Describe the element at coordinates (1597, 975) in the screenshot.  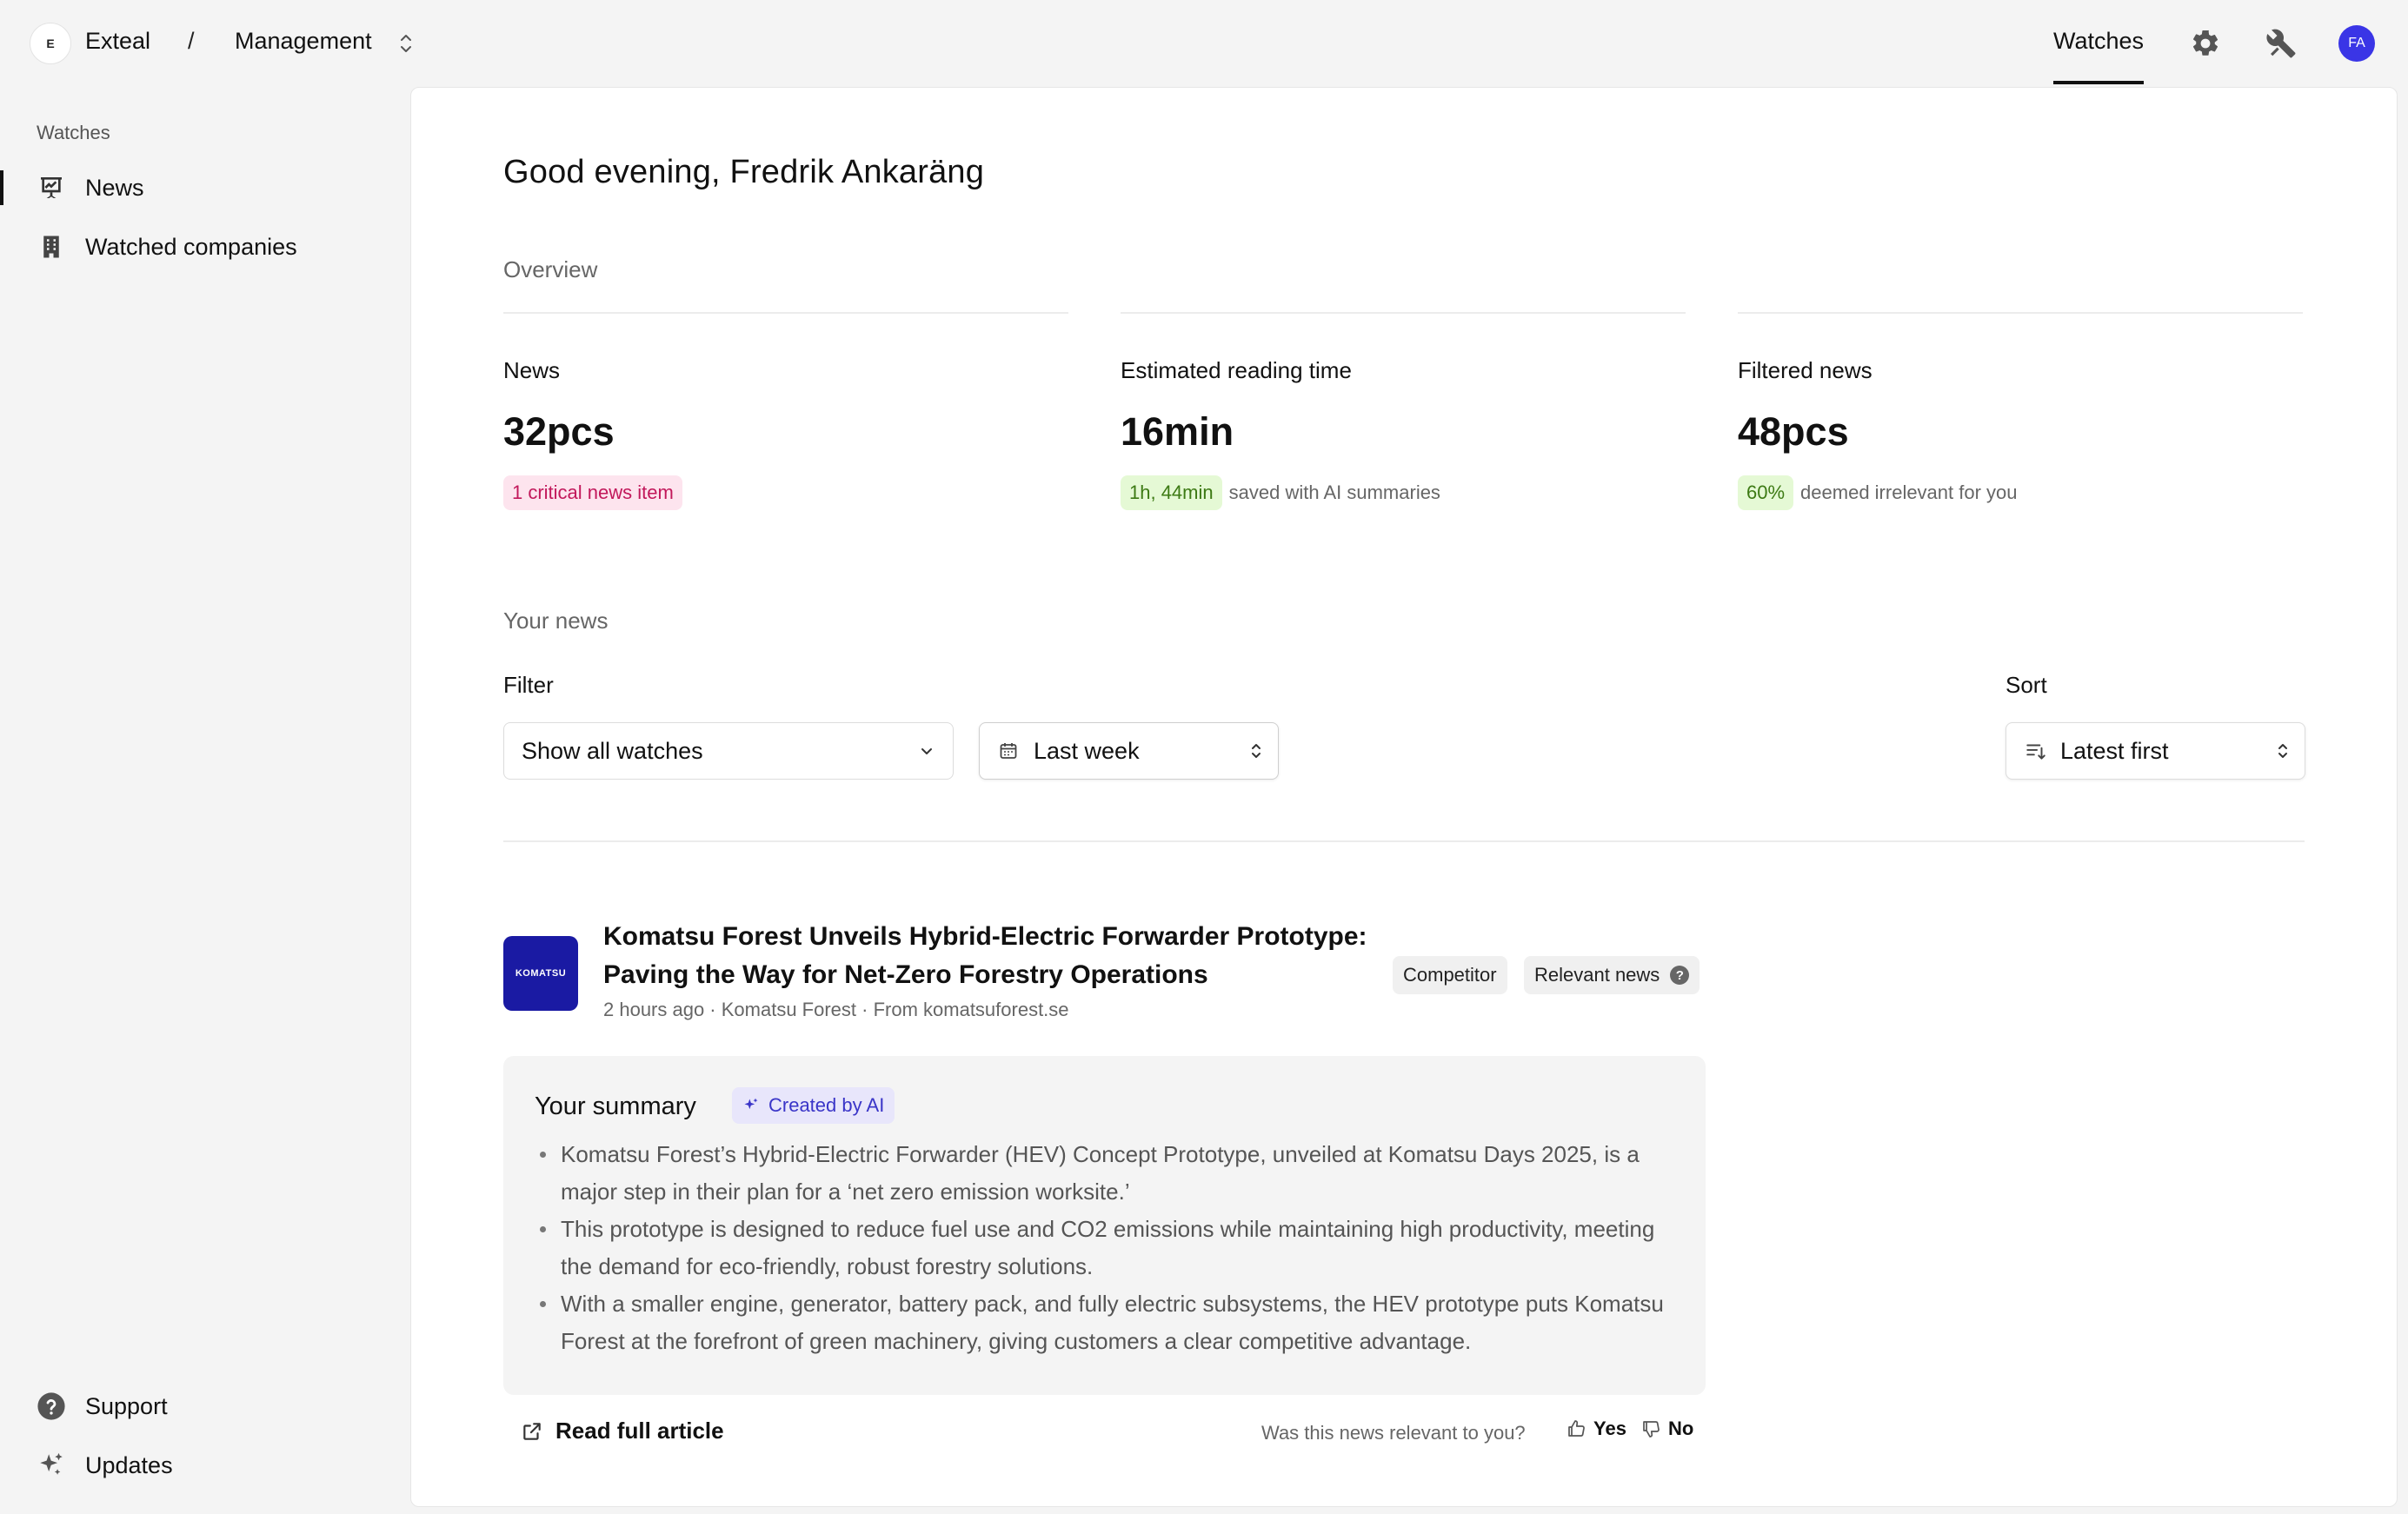
I see `tag-label: Relevant news` at that location.